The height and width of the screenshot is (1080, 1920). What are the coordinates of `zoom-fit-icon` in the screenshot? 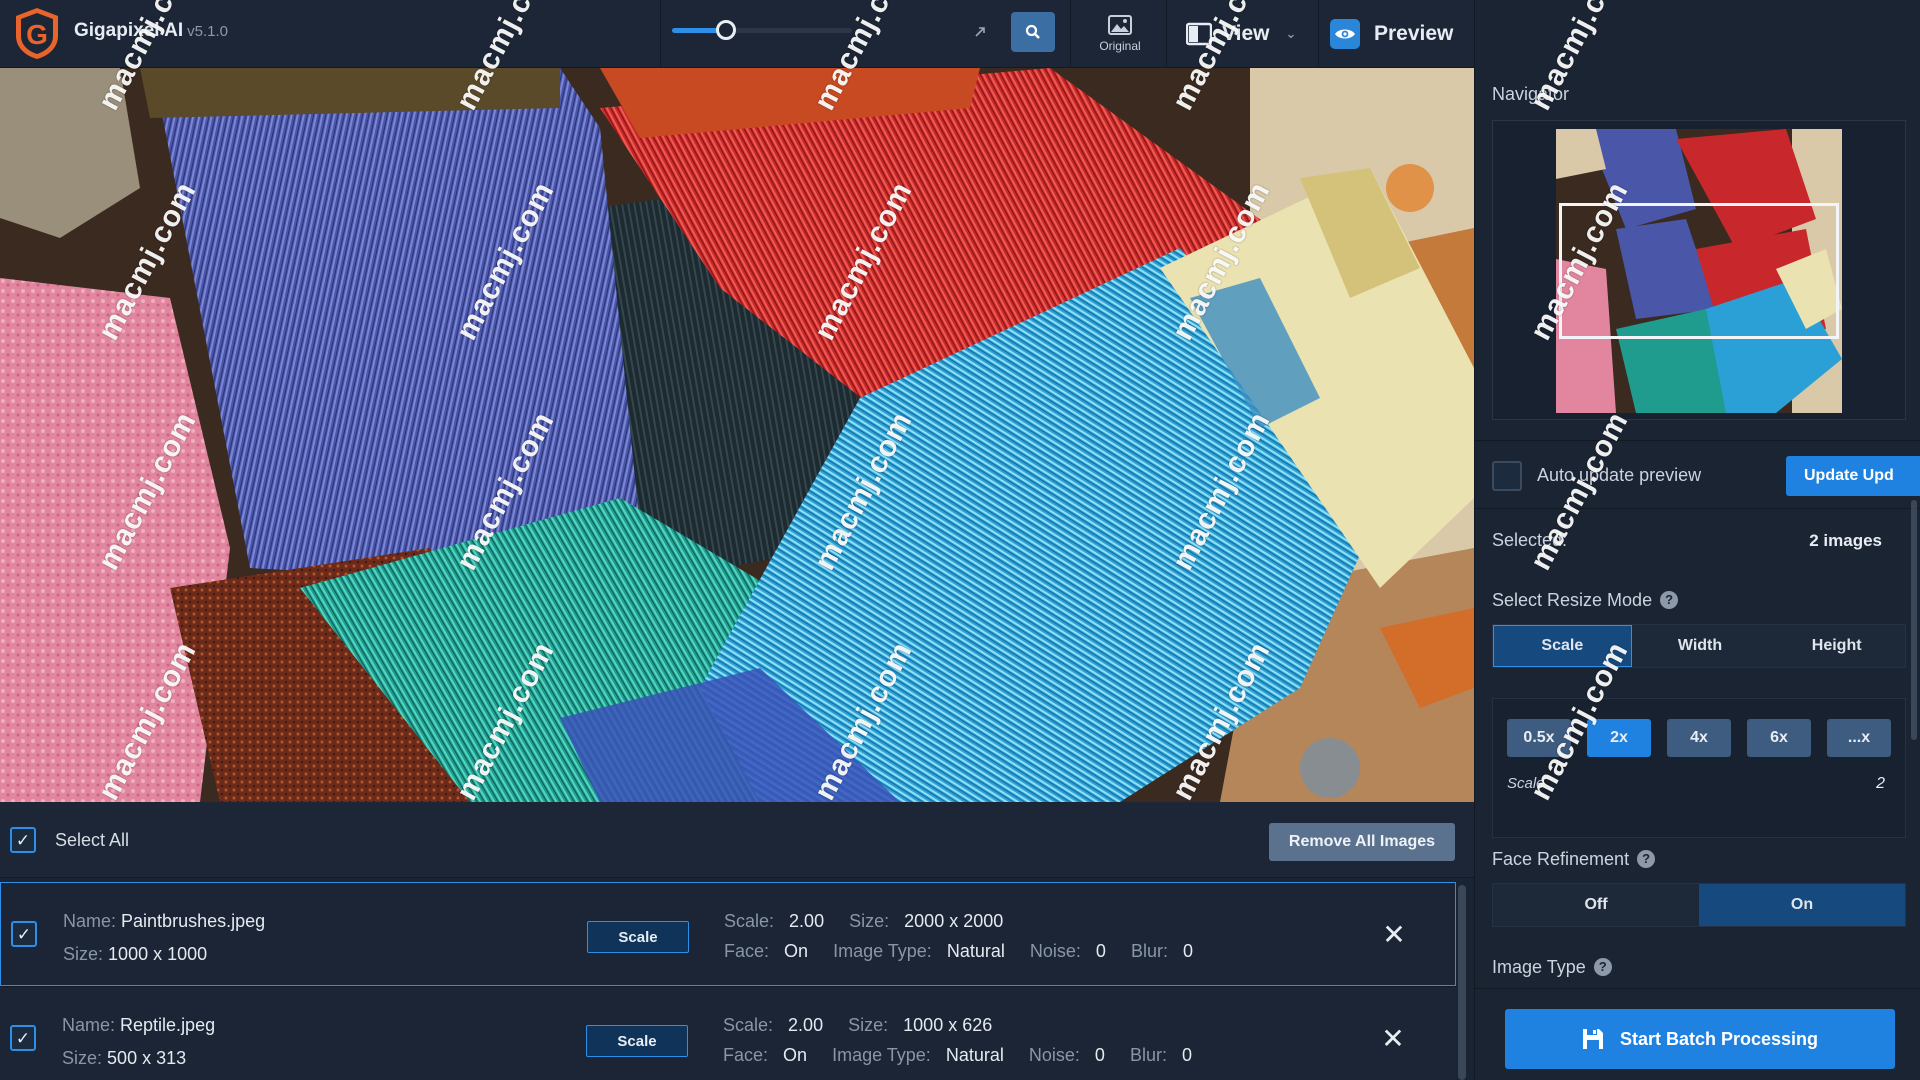 It's located at (980, 32).